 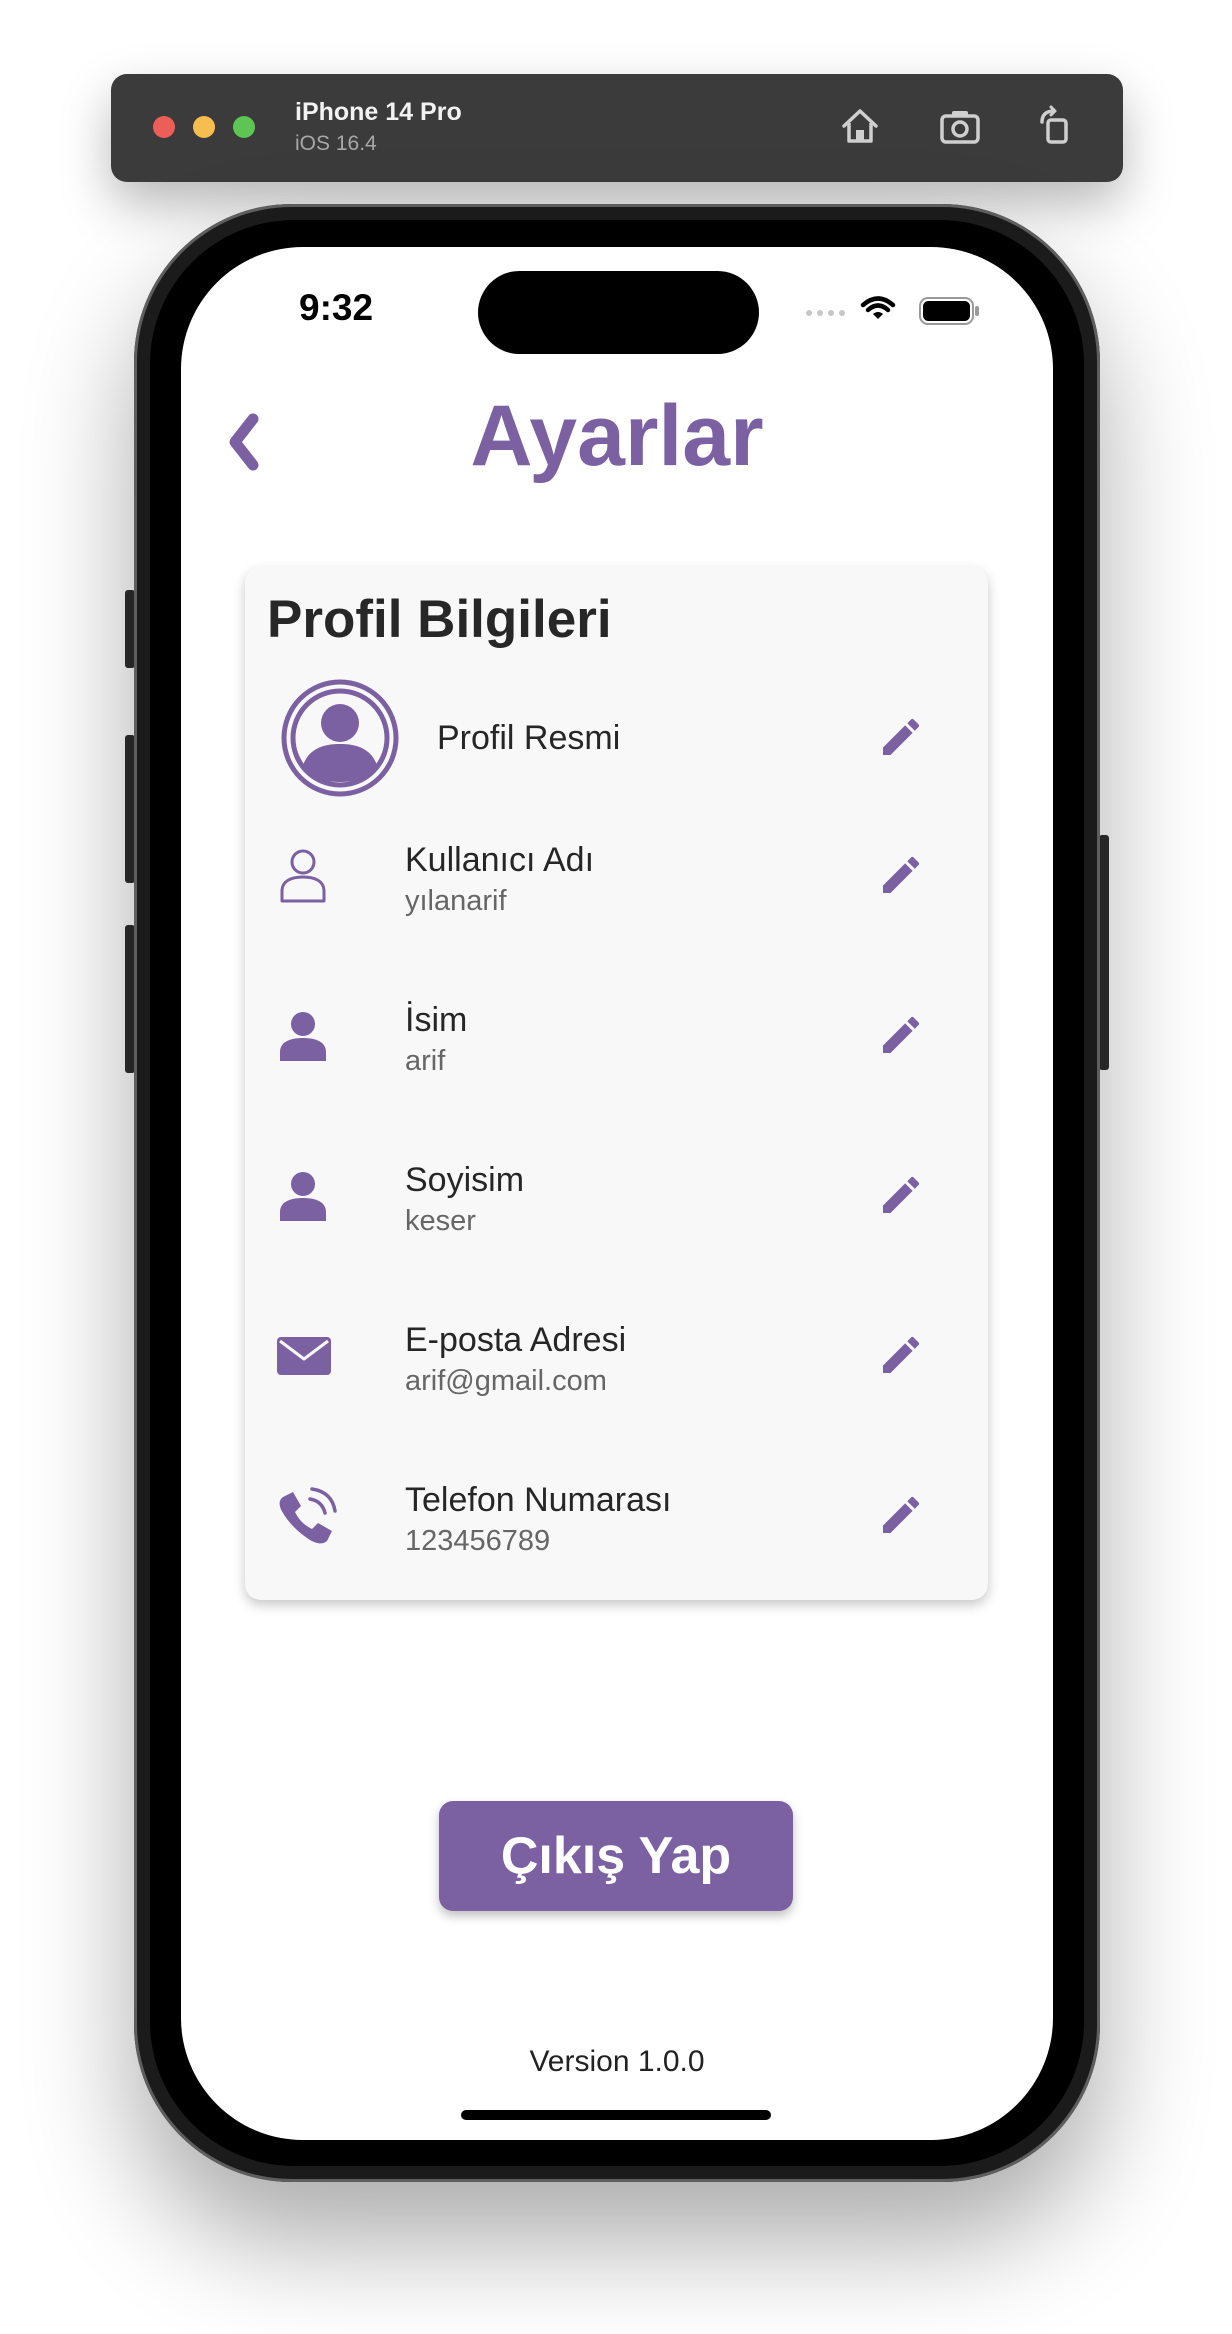 I want to click on close-window-button, so click(x=164, y=127).